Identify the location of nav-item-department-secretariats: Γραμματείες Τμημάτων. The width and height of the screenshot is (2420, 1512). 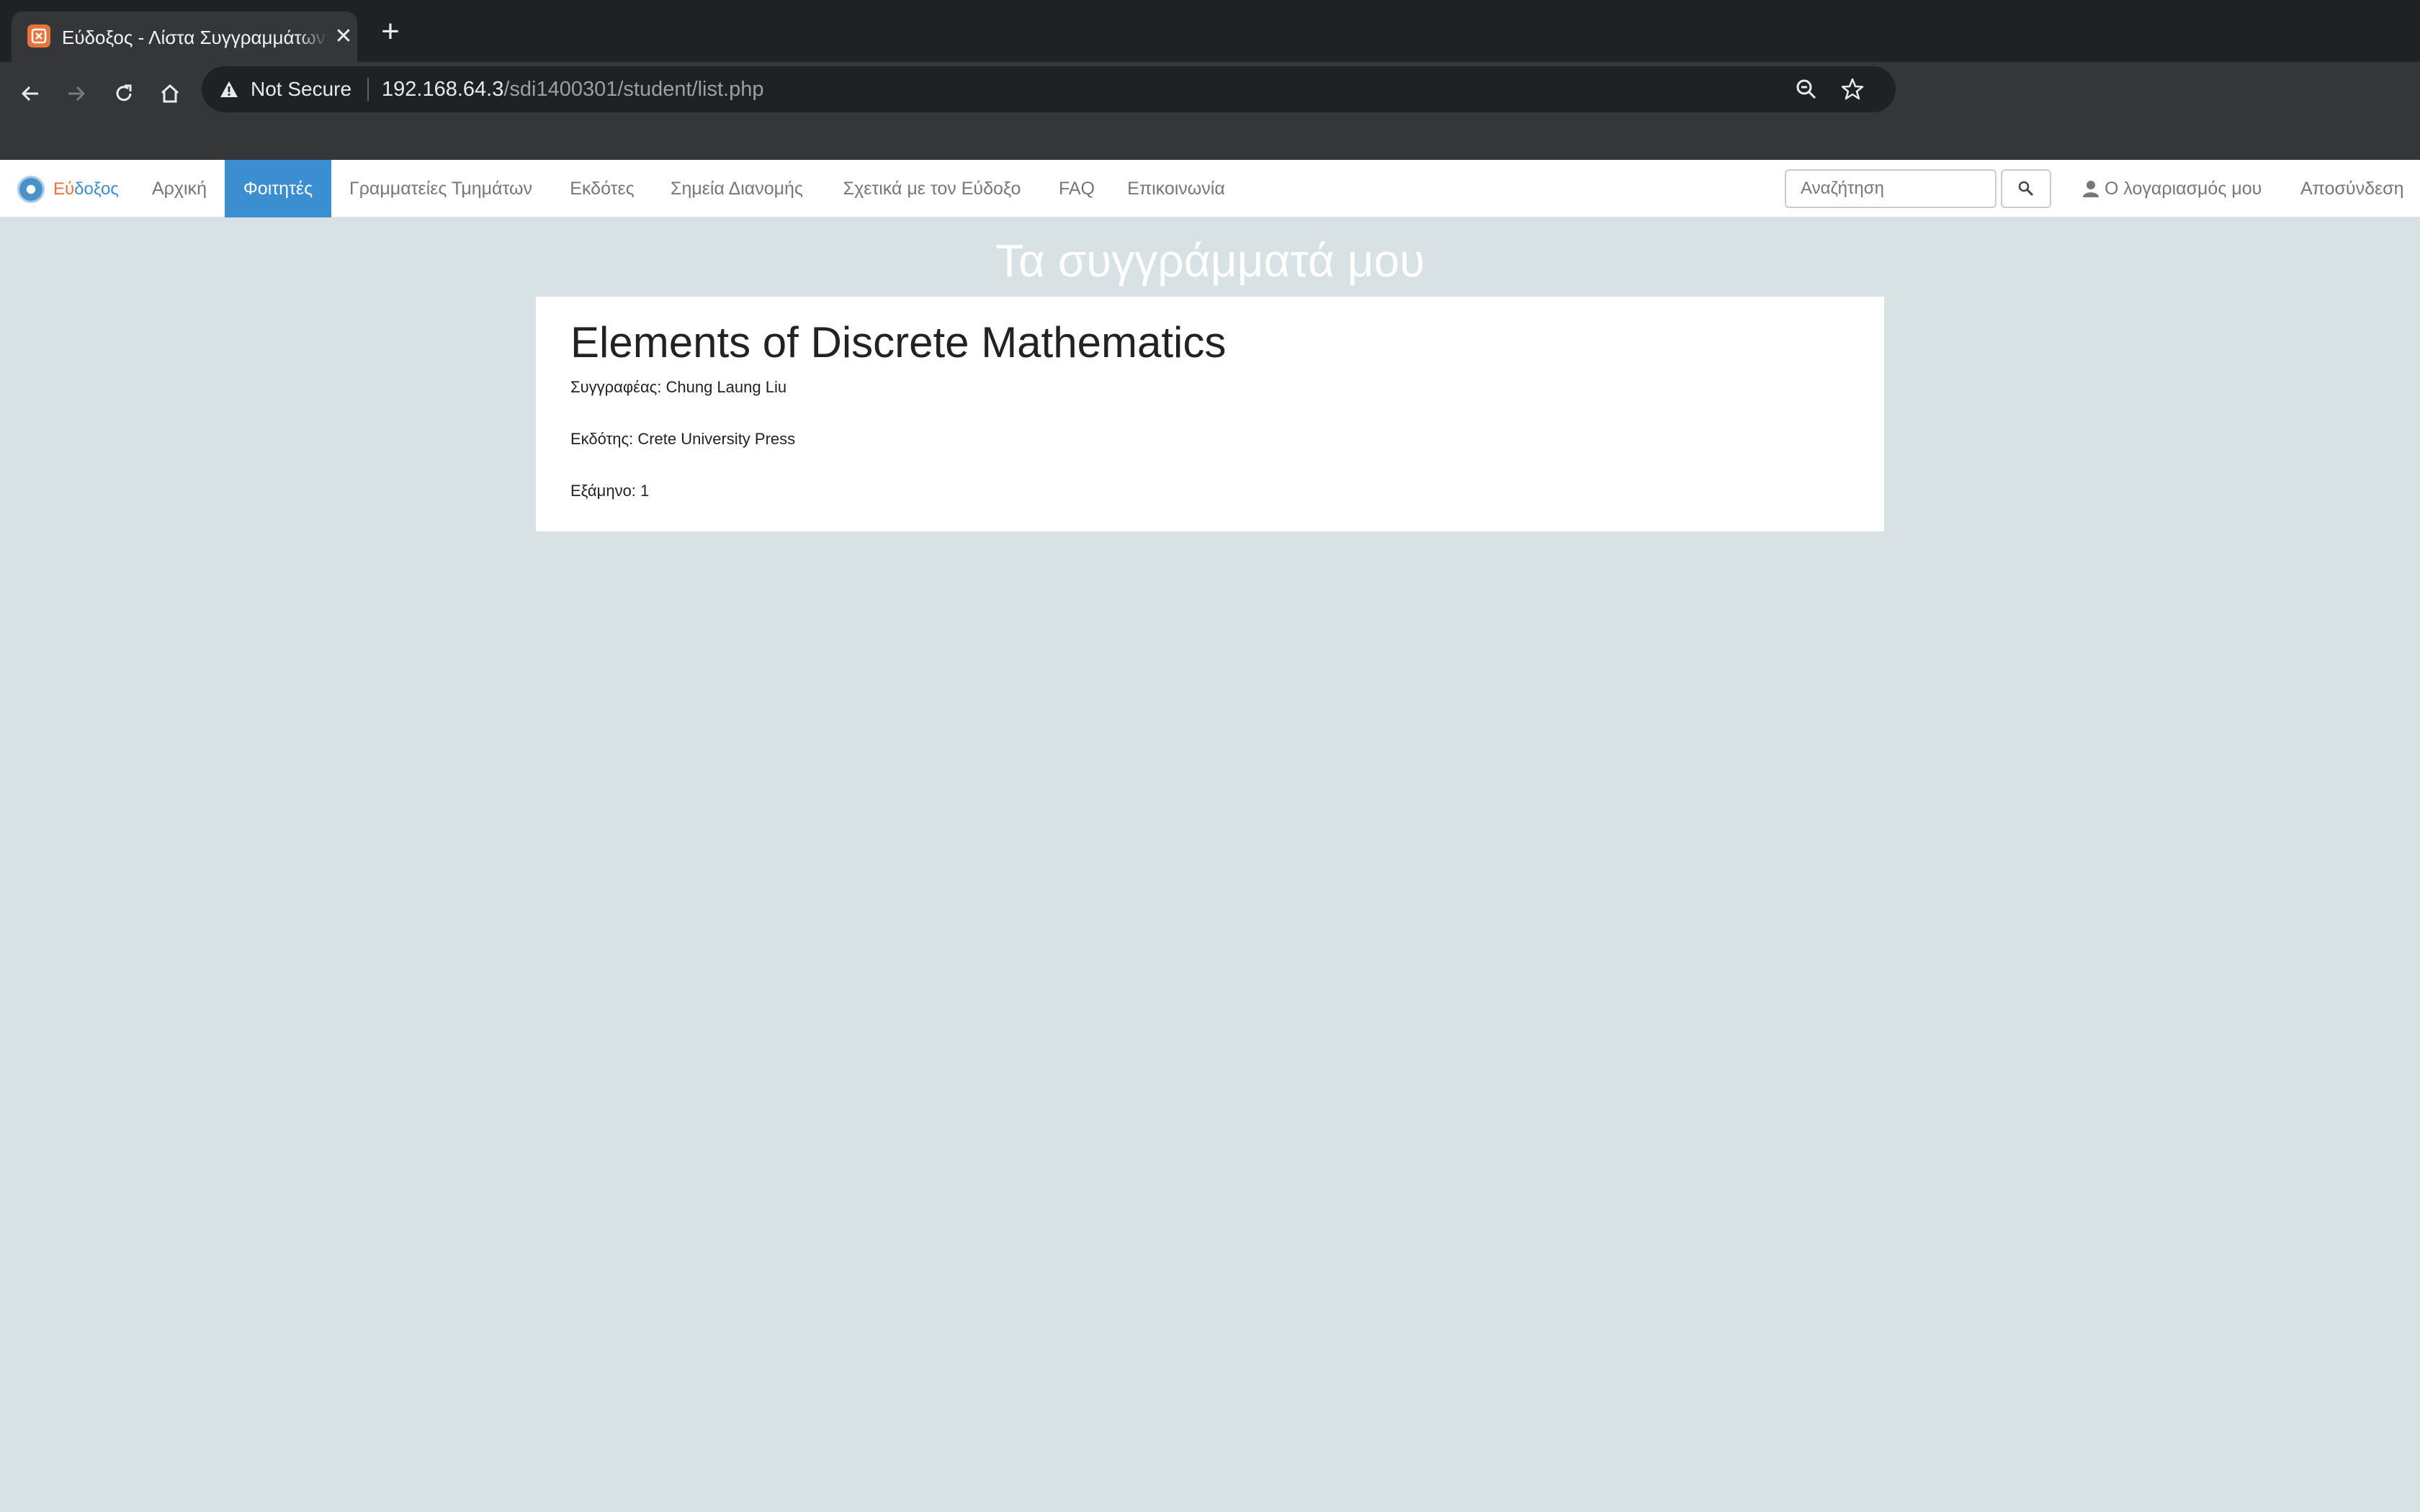
(440, 188).